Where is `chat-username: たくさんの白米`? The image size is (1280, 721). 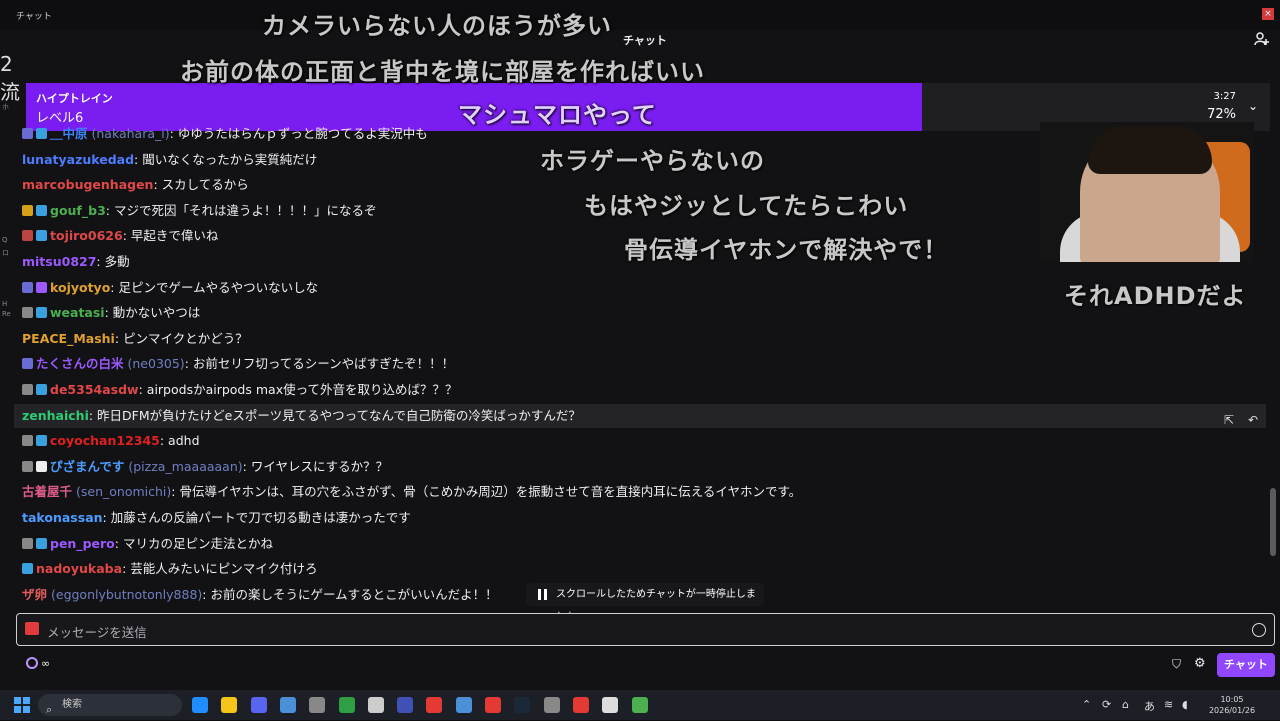 chat-username: たくさんの白米 is located at coordinates (80, 363).